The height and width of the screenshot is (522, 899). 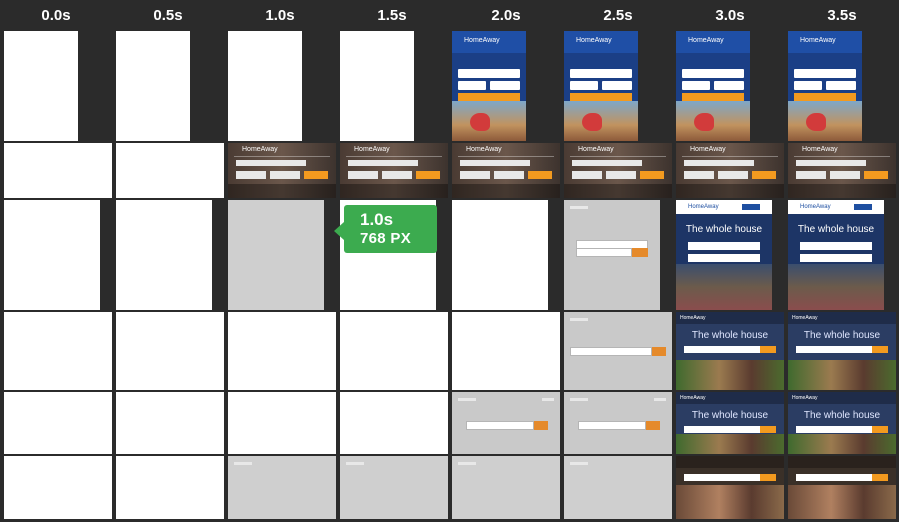 What do you see at coordinates (548, 399) in the screenshot?
I see `nav-placeholder` at bounding box center [548, 399].